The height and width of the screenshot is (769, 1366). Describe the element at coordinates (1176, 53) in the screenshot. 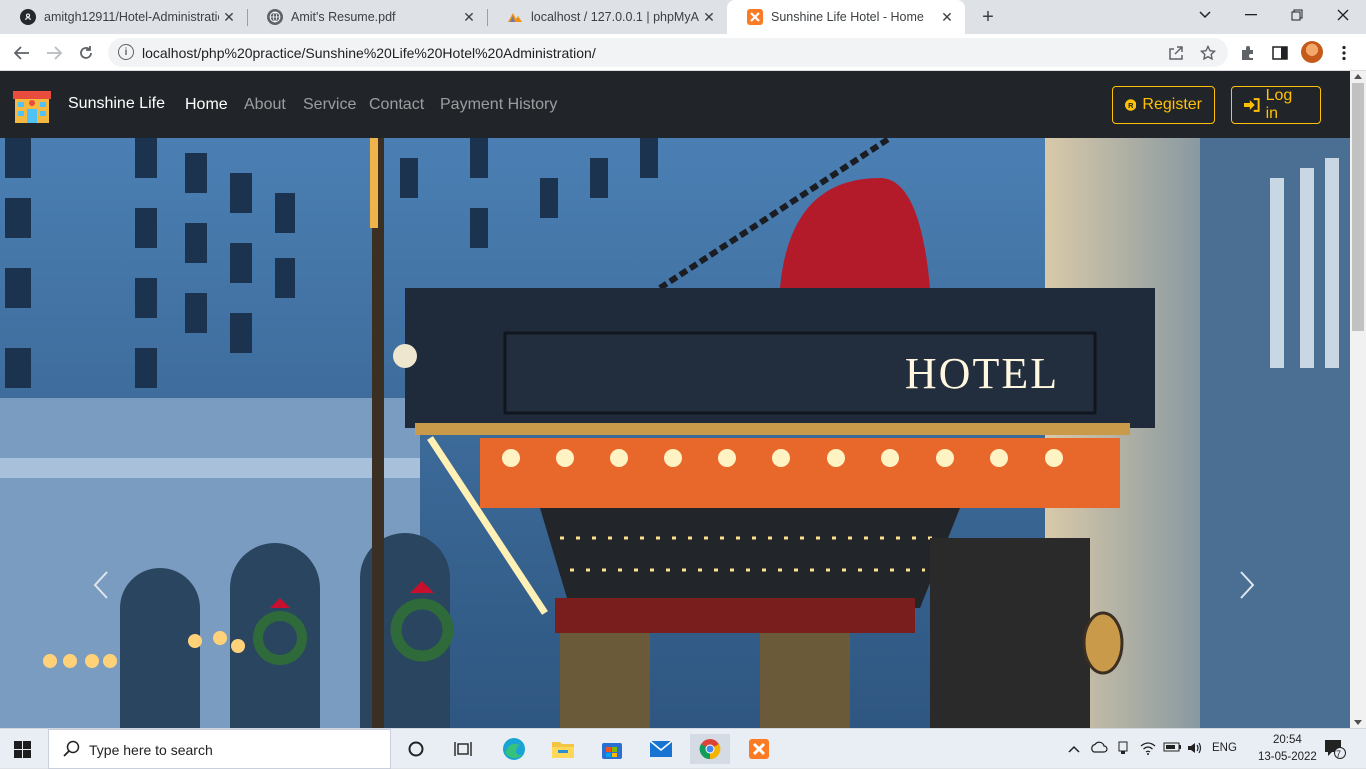

I see `share-icon` at that location.